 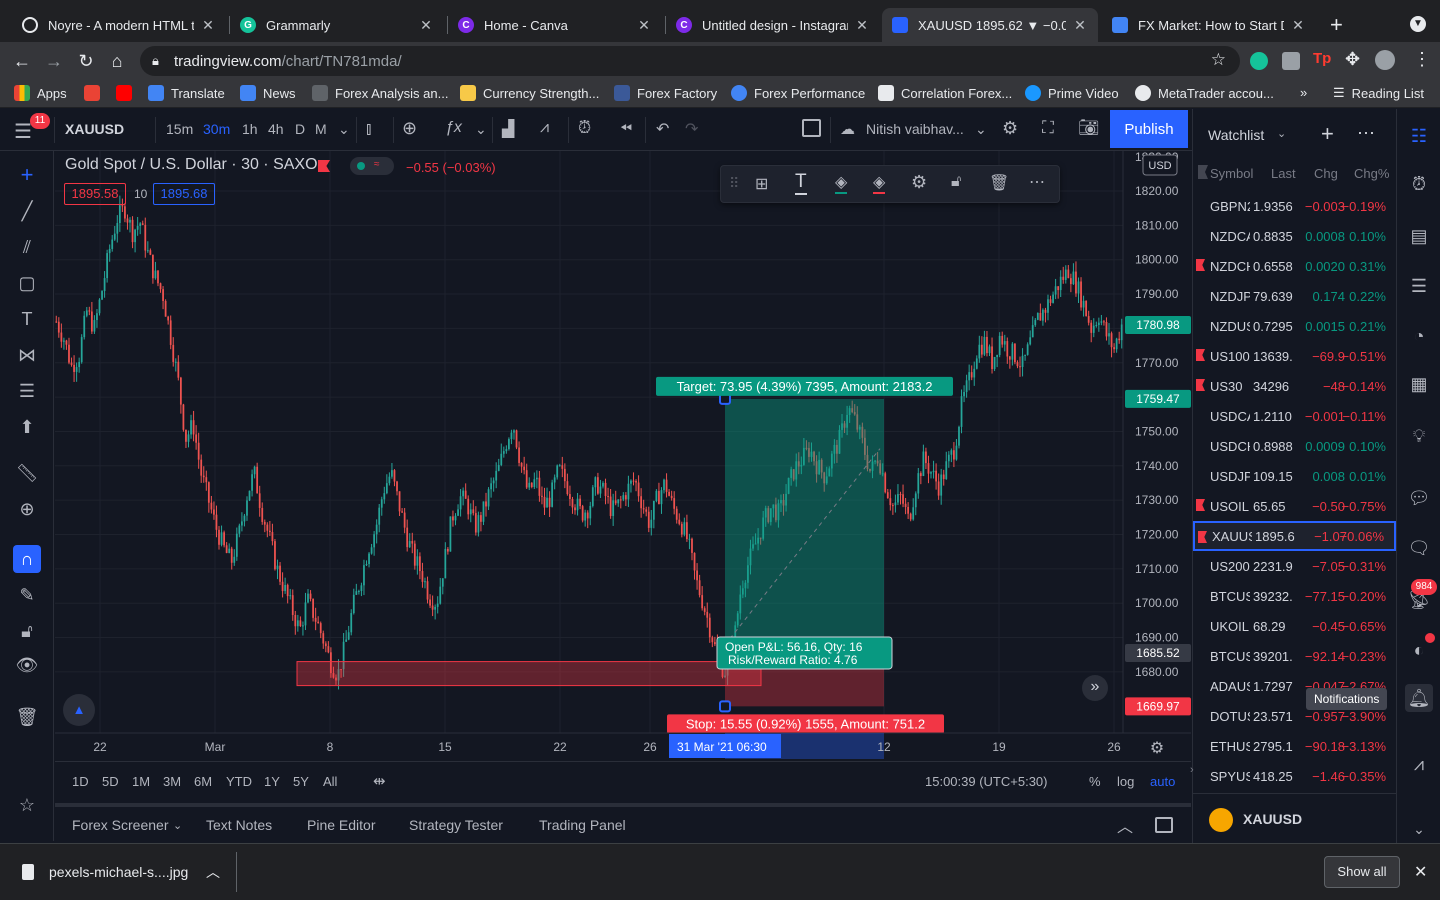 I want to click on time-axis: 31 Mar '21 06:30 22 Mar 8 15 22 26 12 19 26 ⚙, so click(x=623, y=745).